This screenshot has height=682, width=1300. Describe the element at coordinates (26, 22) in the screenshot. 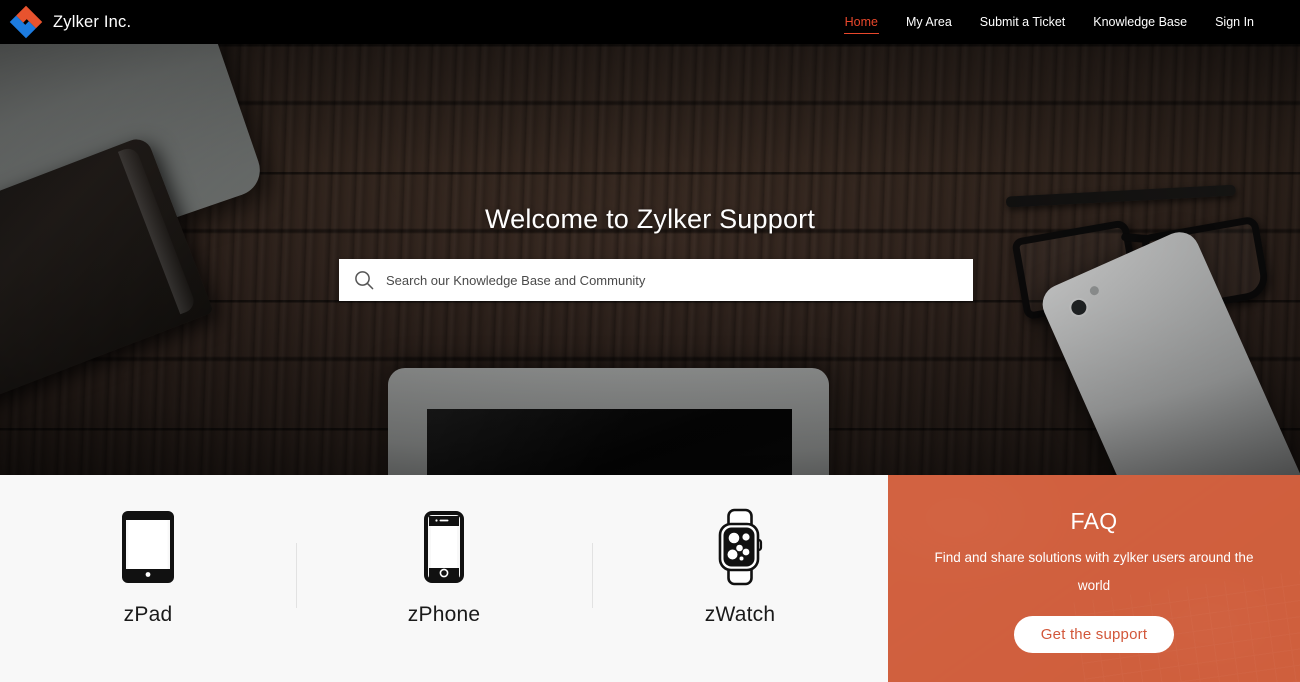

I see `zylker-diamond-logo-icon` at that location.